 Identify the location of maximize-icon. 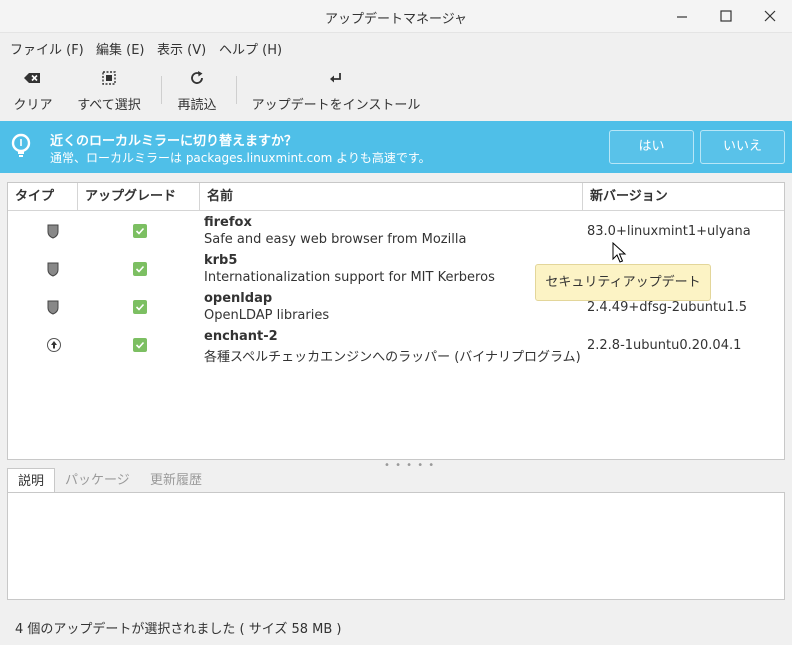
(726, 16).